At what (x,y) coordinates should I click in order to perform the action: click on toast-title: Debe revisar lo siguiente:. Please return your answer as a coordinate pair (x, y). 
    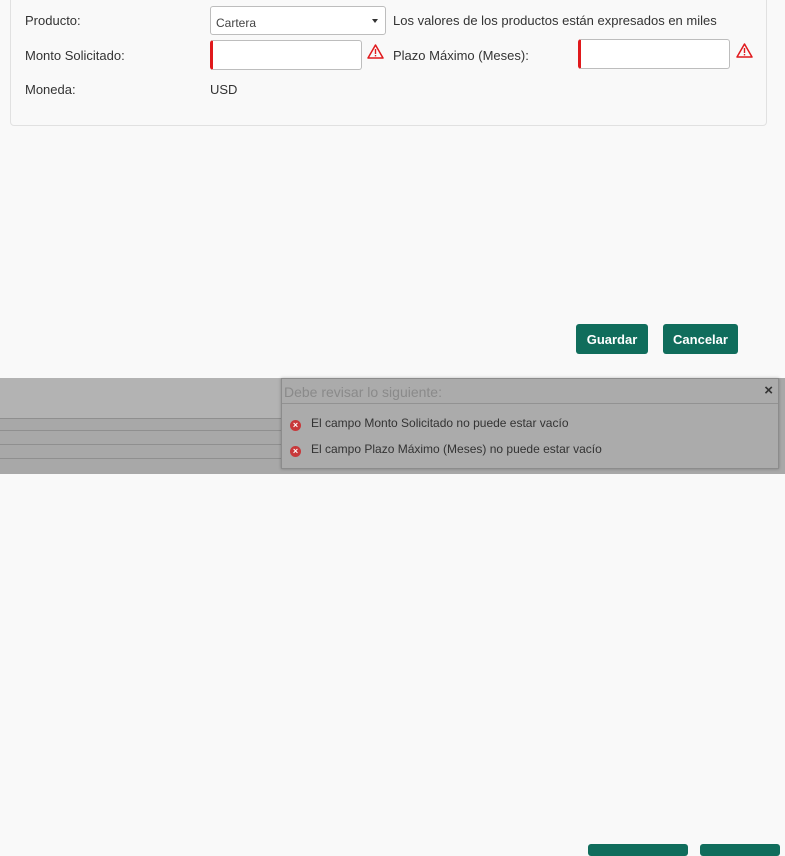
    Looking at the image, I should click on (363, 392).